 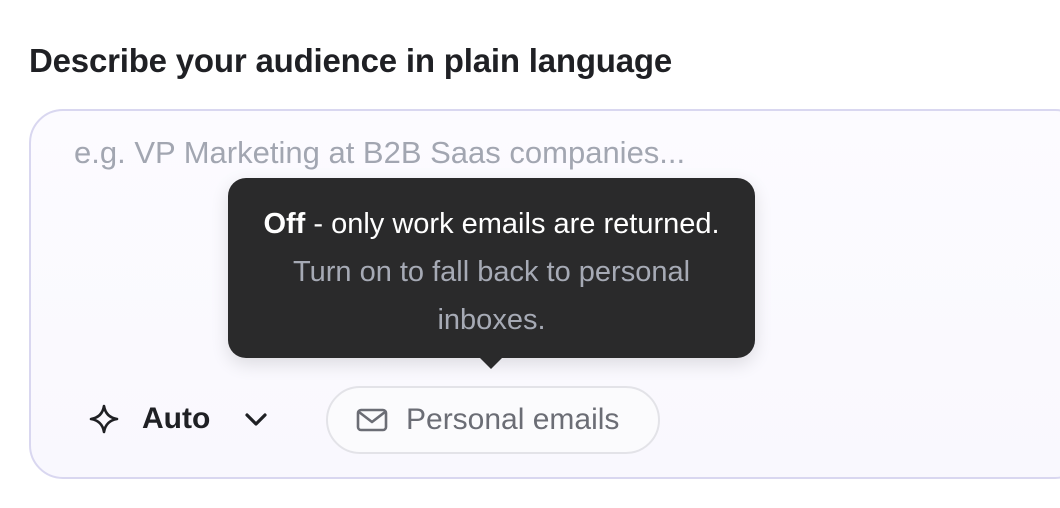 I want to click on mail-icon, so click(x=372, y=420).